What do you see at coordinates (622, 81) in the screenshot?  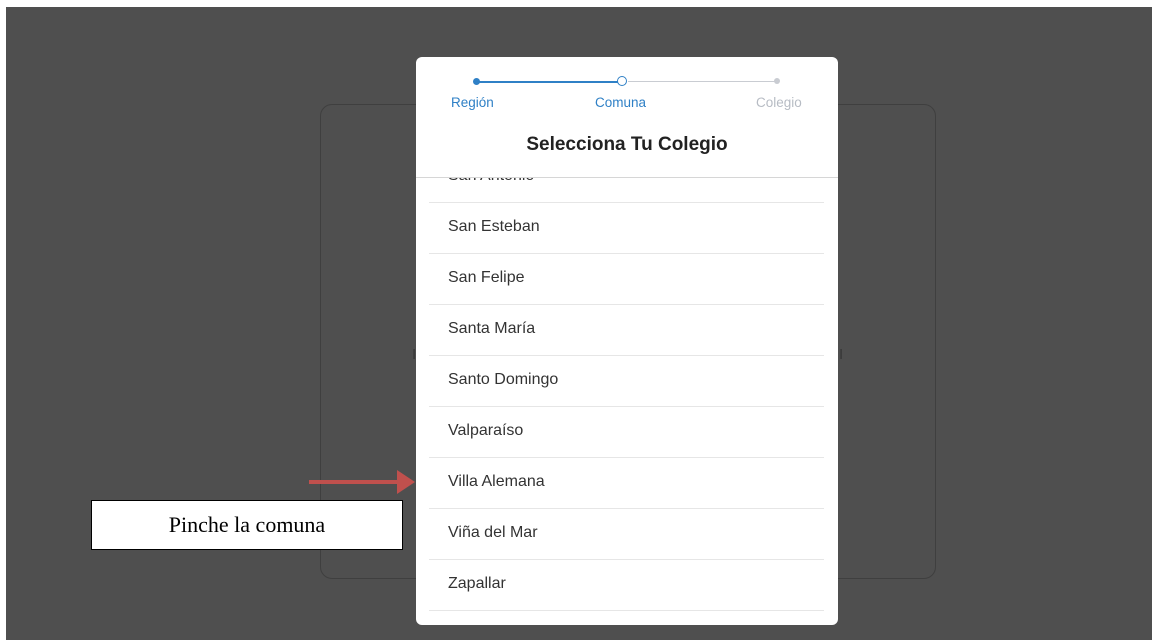 I see `step-dot-comuna` at bounding box center [622, 81].